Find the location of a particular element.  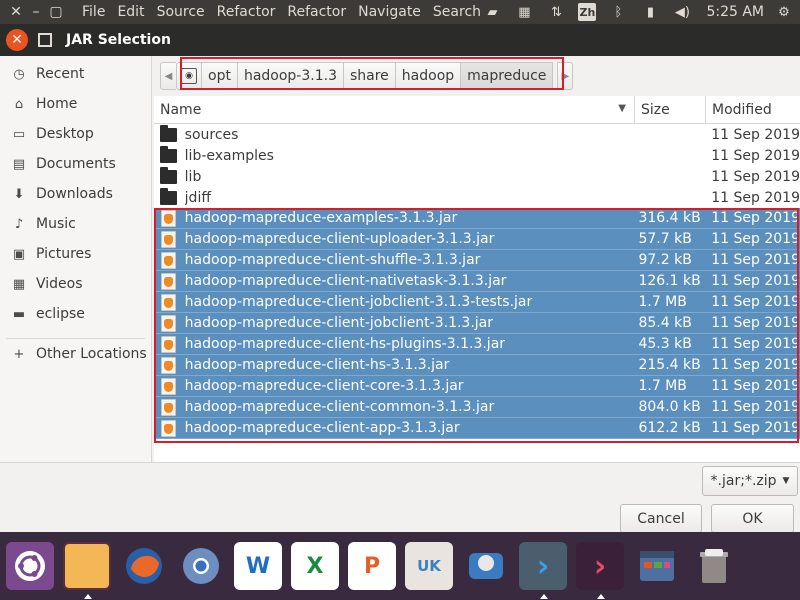

sidebar-item-documents: ▤ Documents is located at coordinates (75, 164).